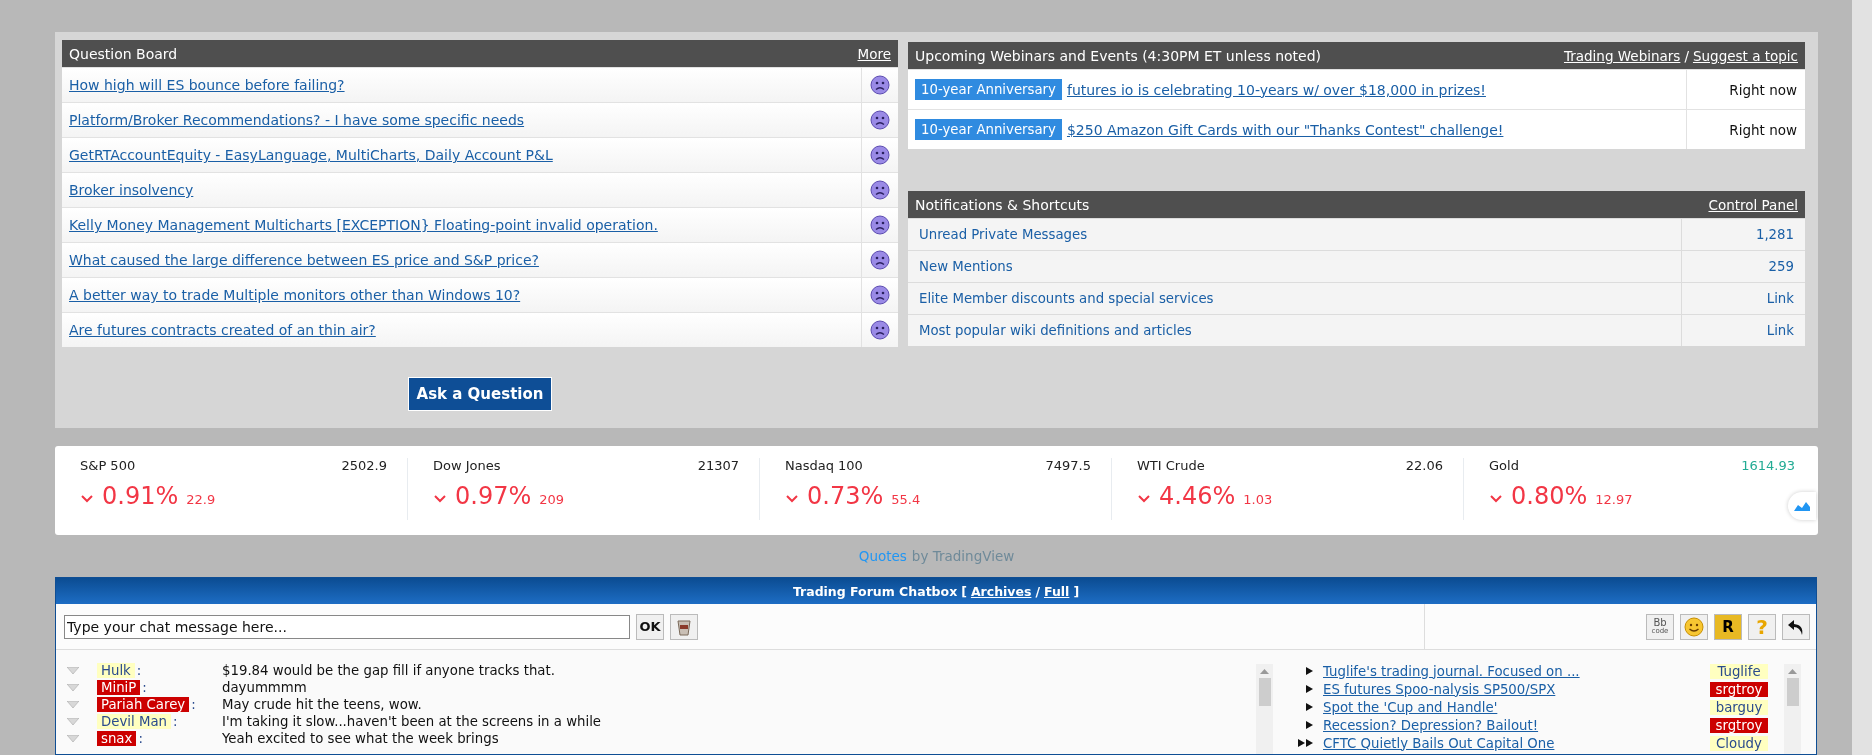  What do you see at coordinates (1862, 377) in the screenshot?
I see `scrollbar-track` at bounding box center [1862, 377].